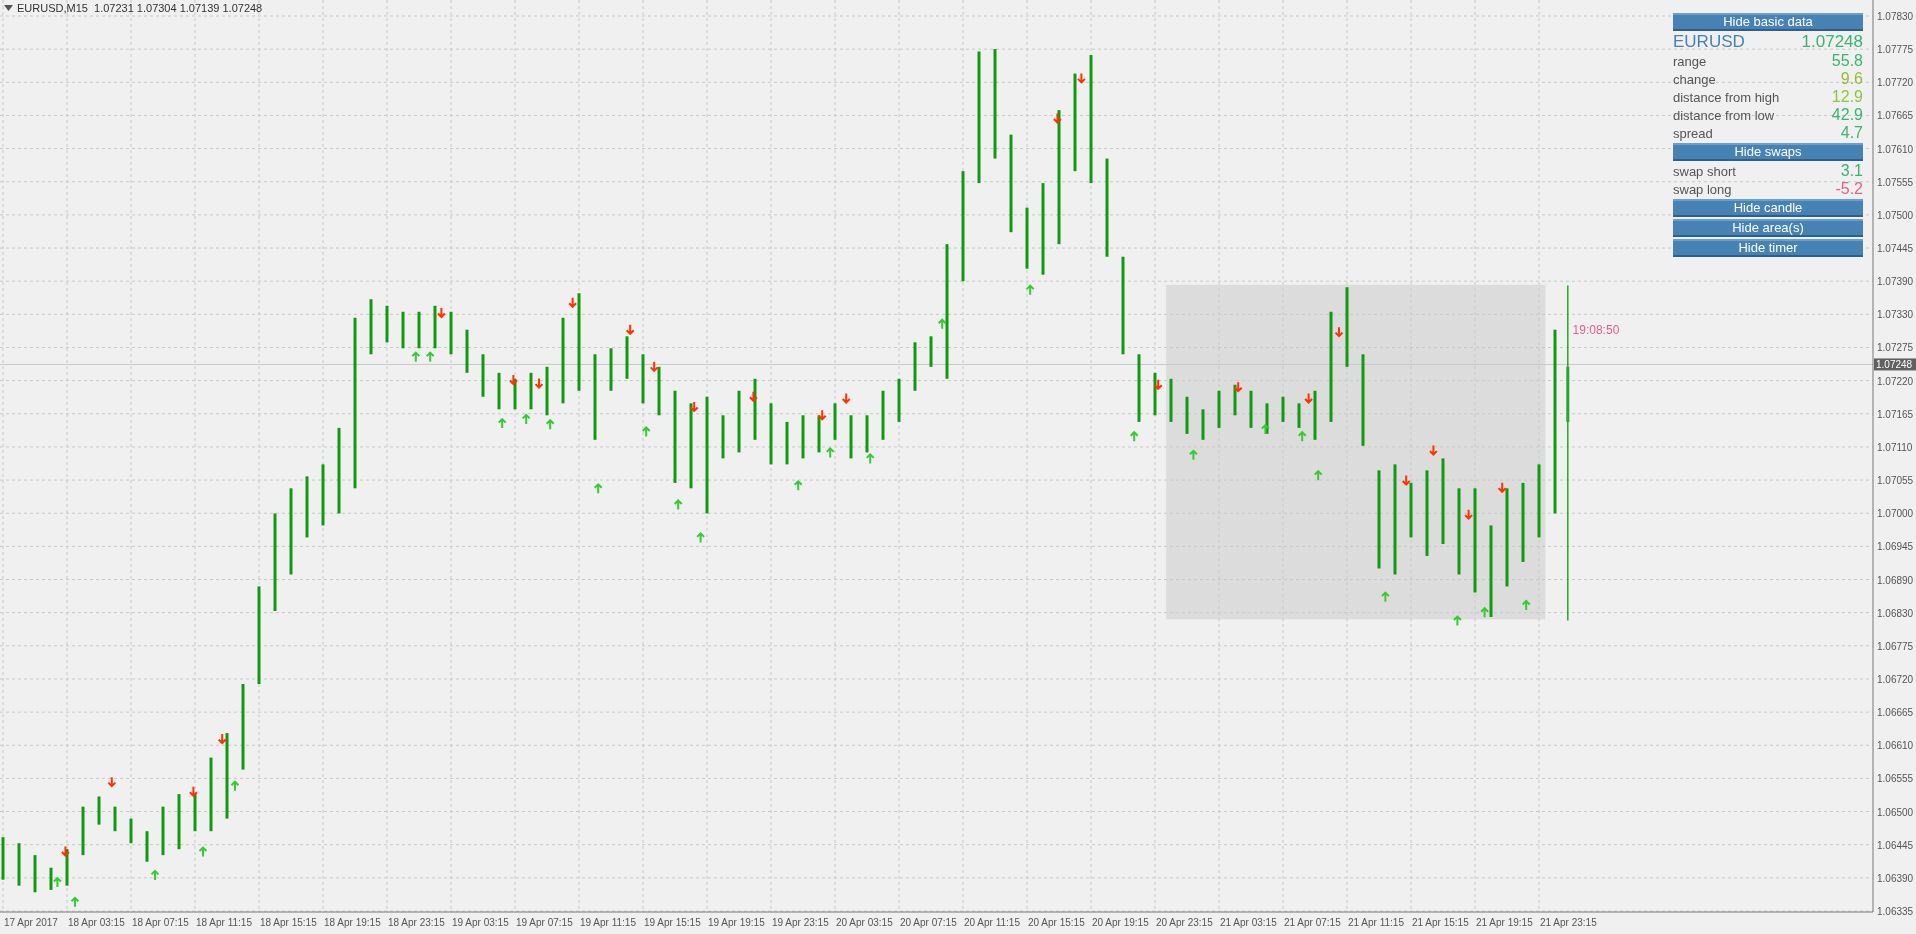 The image size is (1916, 934). I want to click on price-axis-label: 1.07110, so click(1895, 447).